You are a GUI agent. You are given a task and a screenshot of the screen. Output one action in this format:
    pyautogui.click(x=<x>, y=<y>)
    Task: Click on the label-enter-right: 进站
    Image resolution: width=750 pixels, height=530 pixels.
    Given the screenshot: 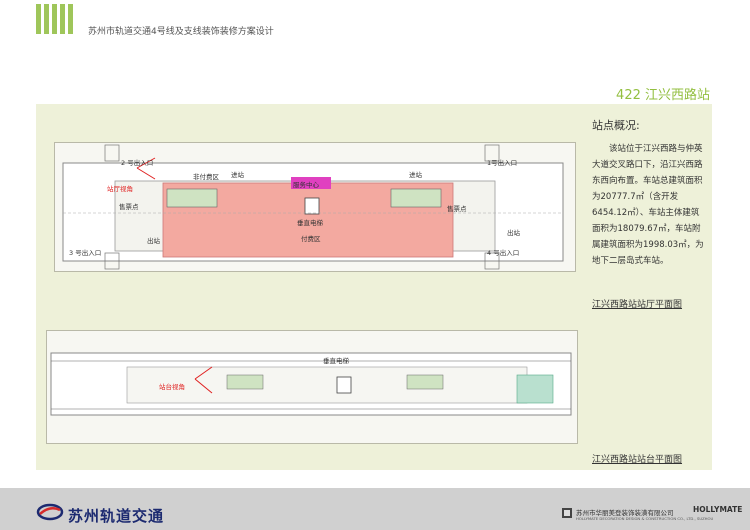 What is the action you would take?
    pyautogui.click(x=415, y=175)
    